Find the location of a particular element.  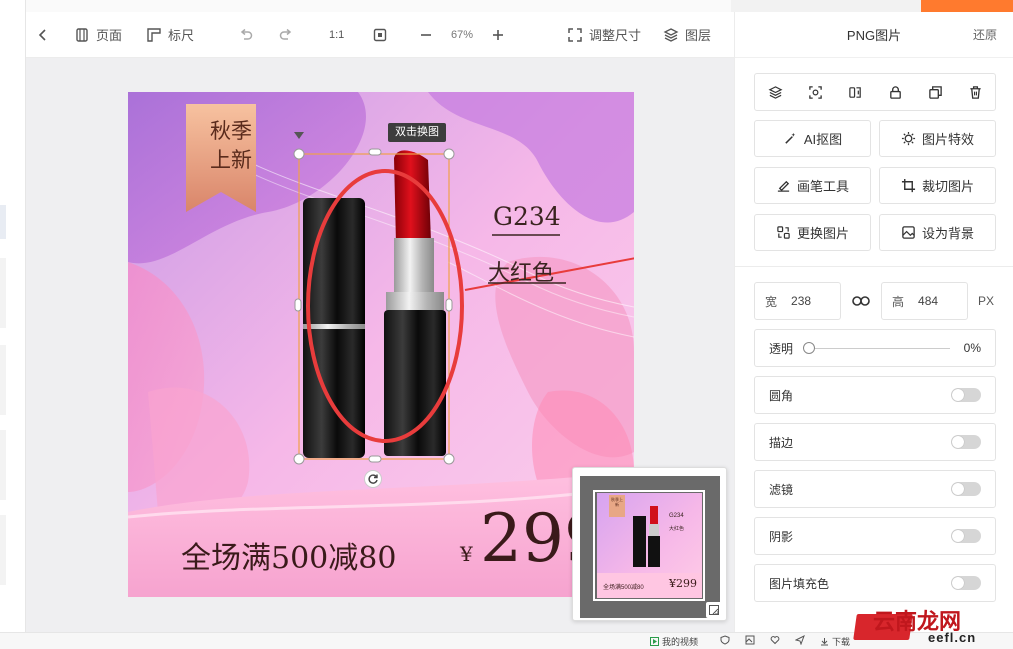

resize-handle-e is located at coordinates (449, 305).